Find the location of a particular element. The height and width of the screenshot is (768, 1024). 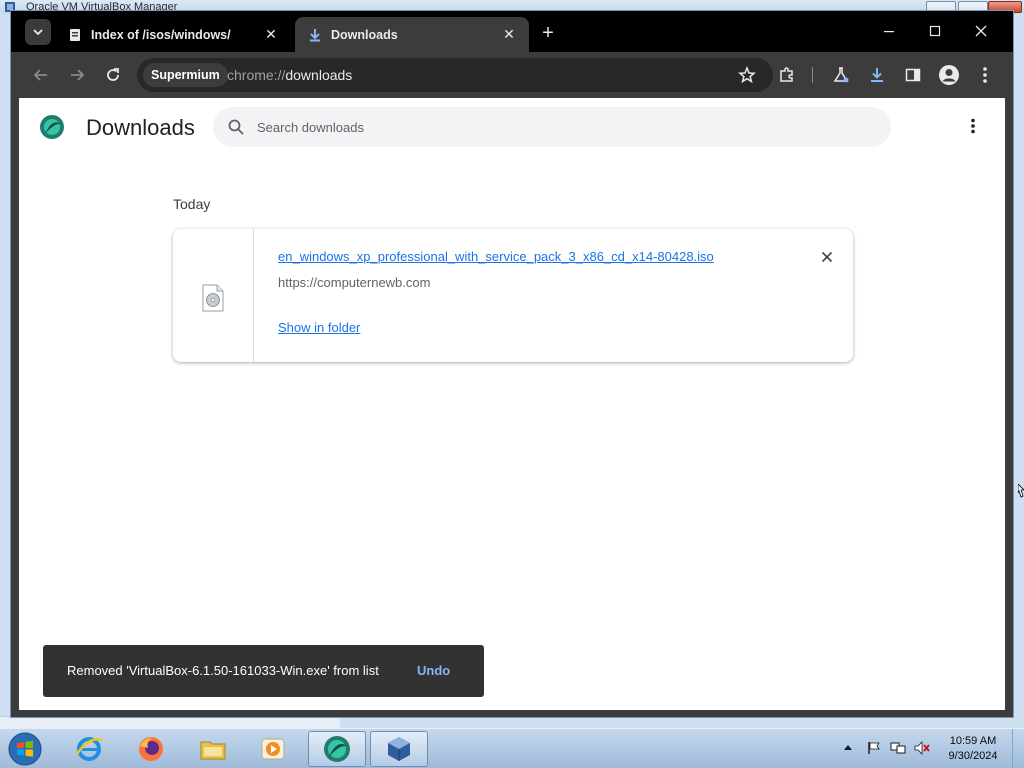

search-icon is located at coordinates (236, 127).